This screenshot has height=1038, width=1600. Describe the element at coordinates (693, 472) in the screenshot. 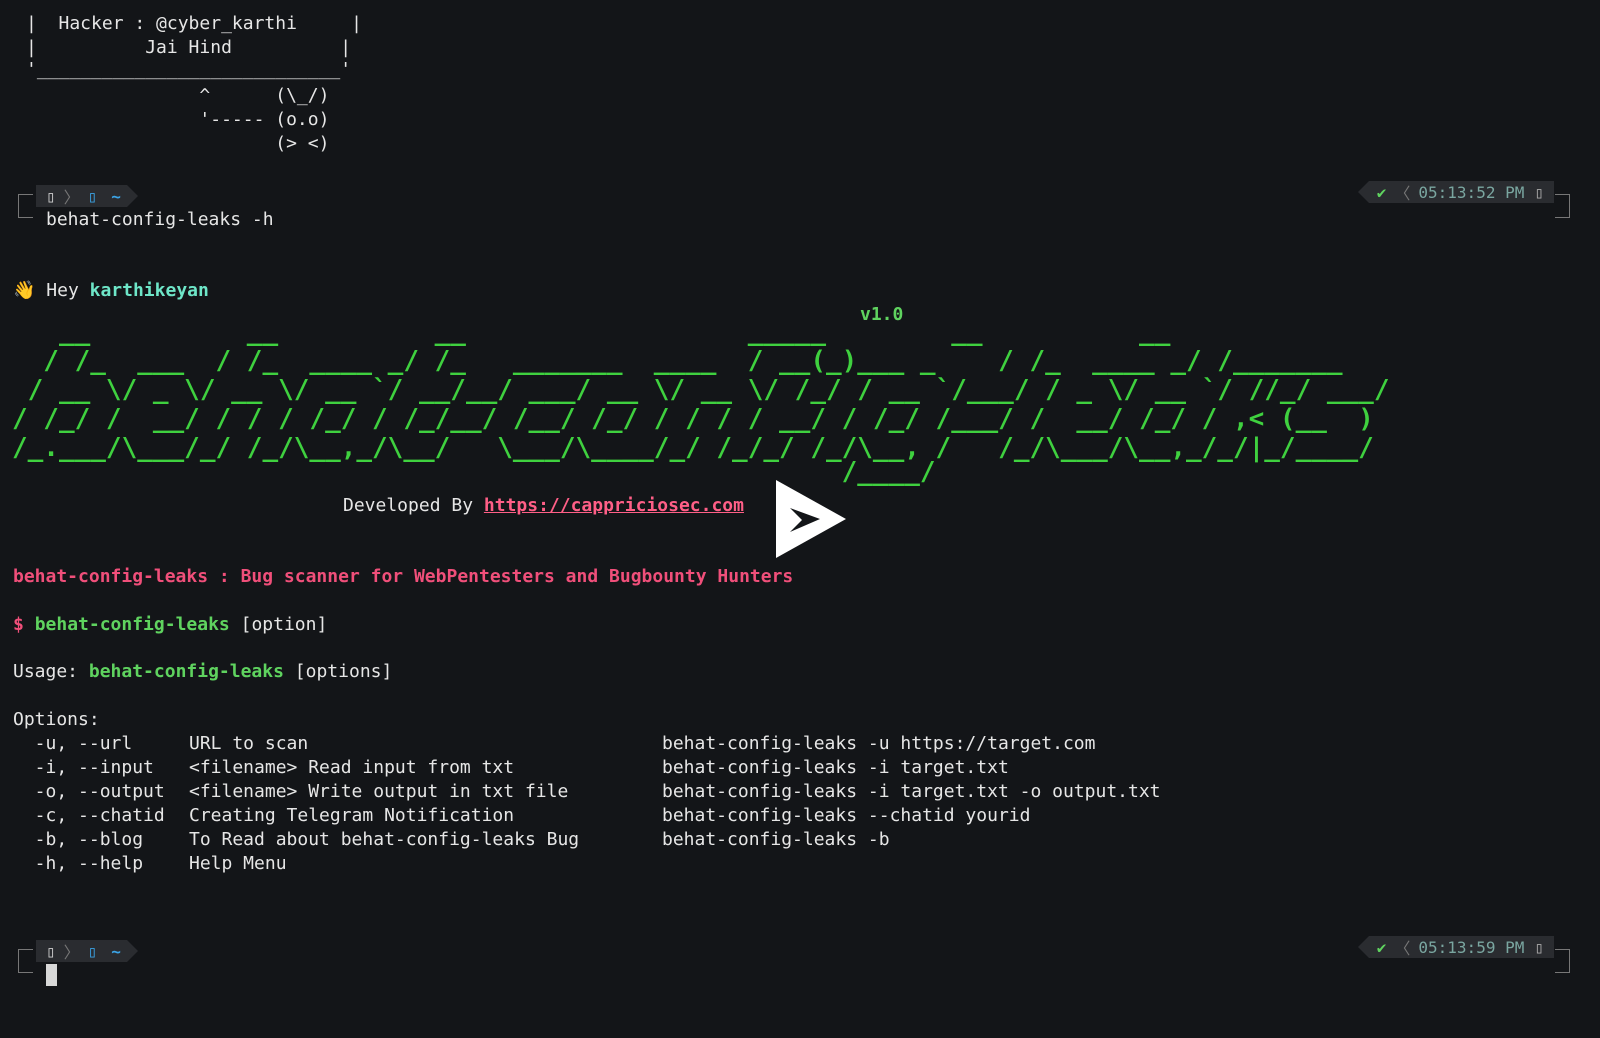

I see `ascii-title-line-6: /____/` at that location.